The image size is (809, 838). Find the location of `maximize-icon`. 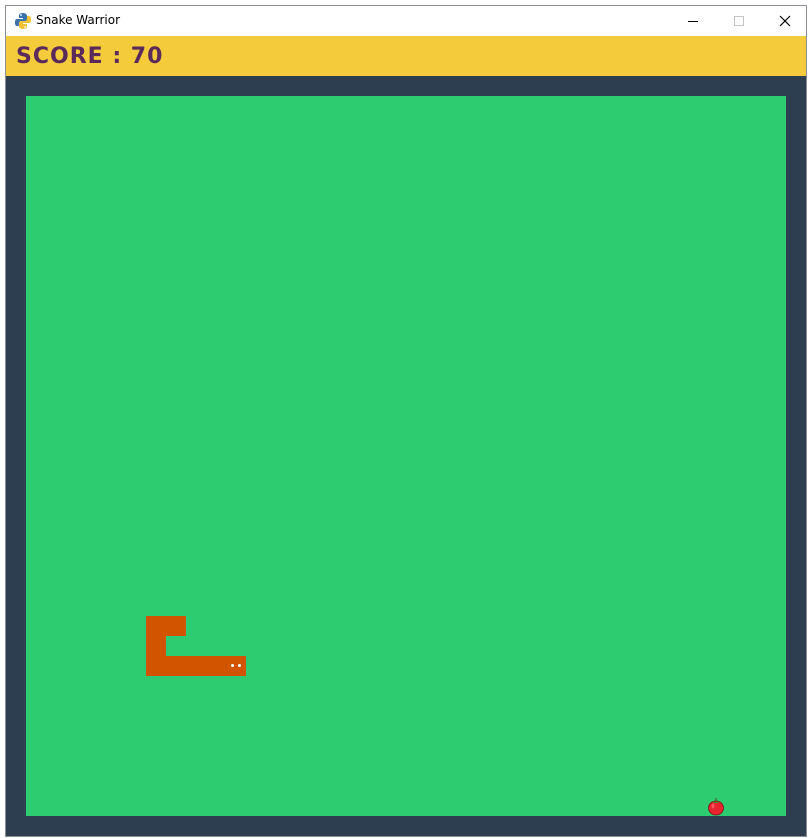

maximize-icon is located at coordinates (739, 21).